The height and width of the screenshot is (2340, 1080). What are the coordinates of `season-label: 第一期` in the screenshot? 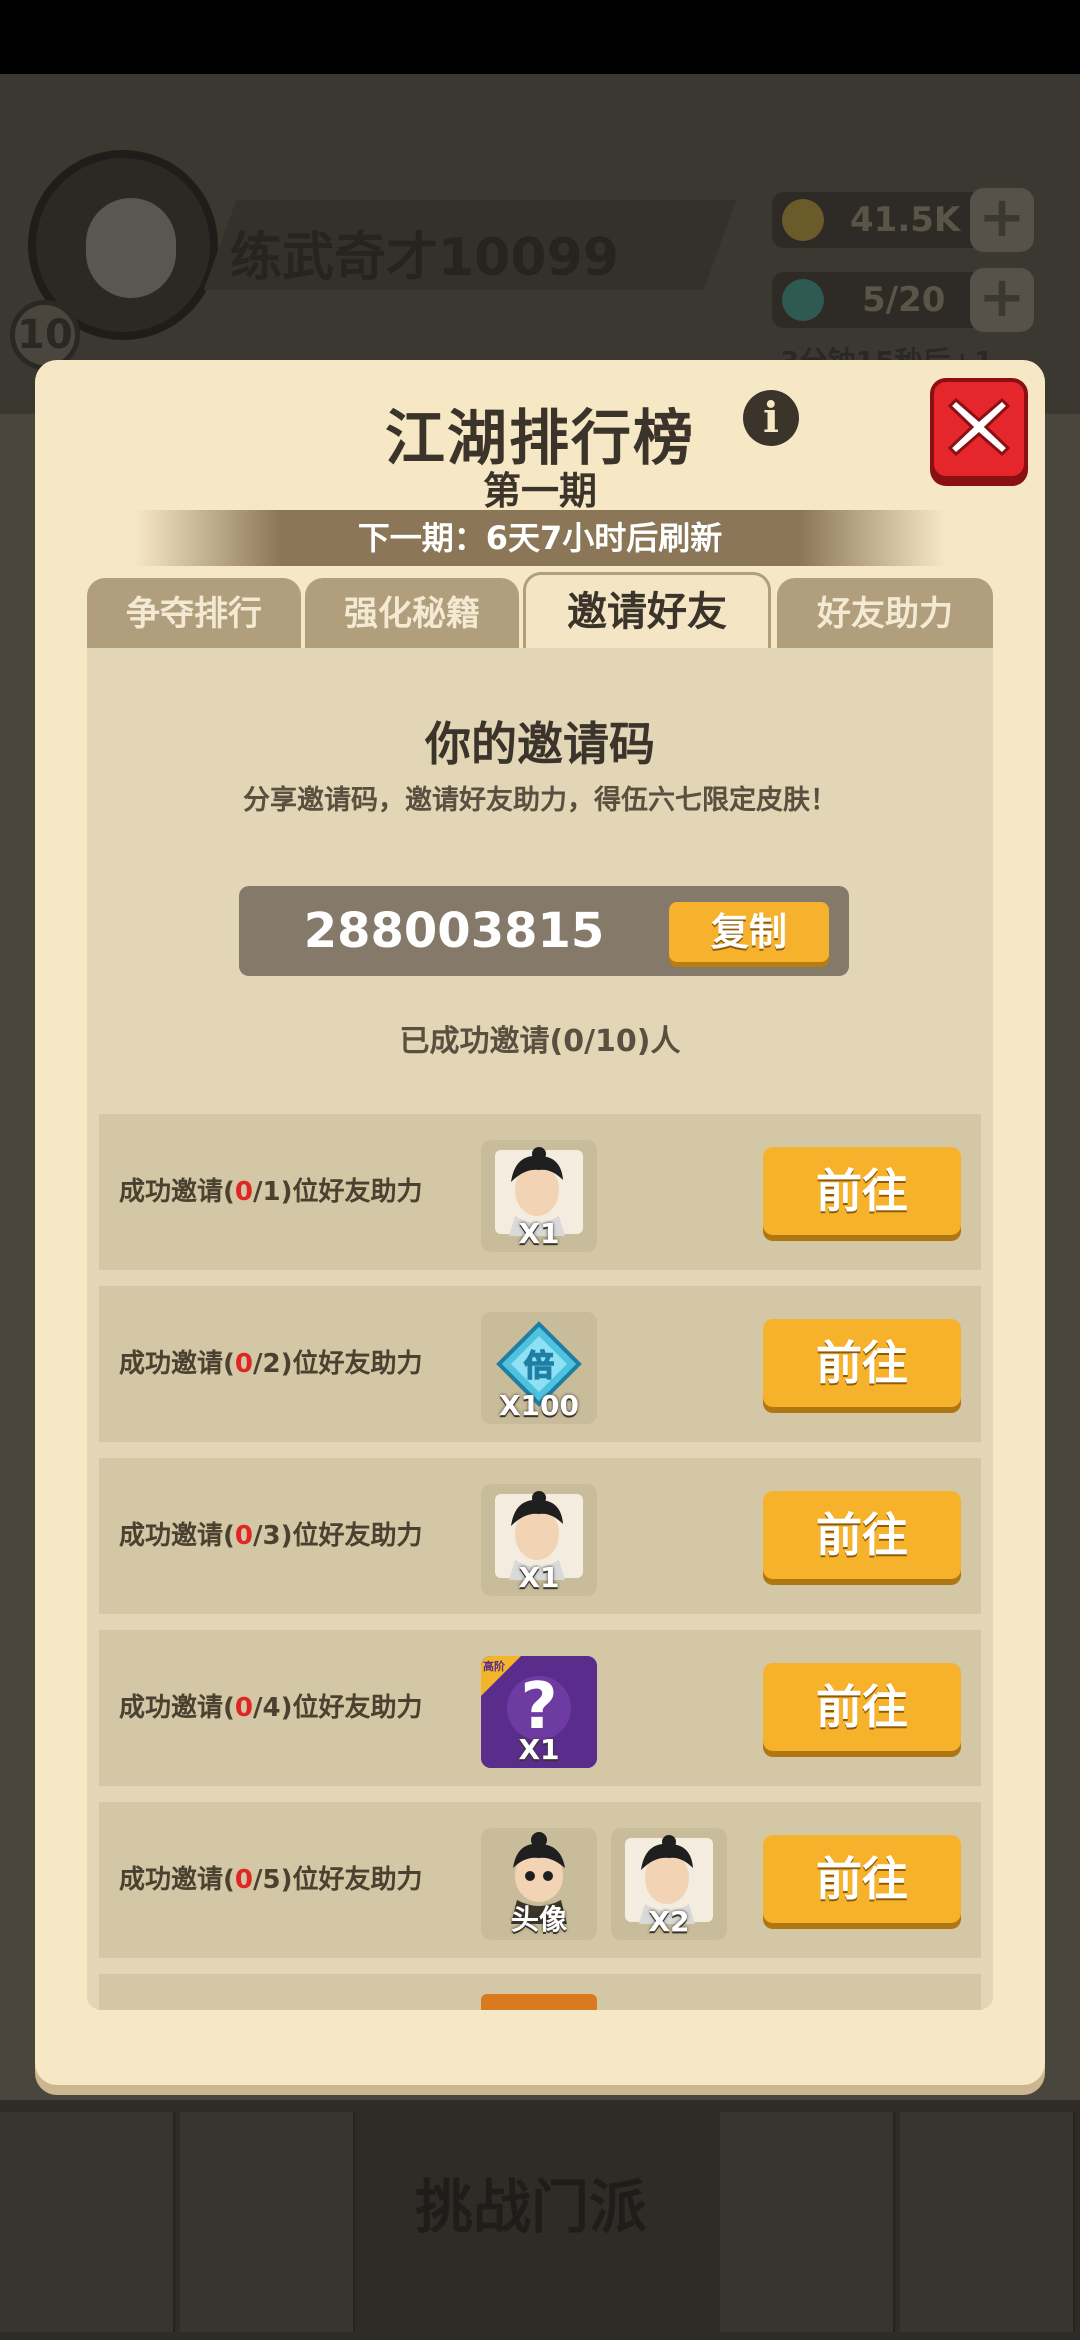 It's located at (539, 491).